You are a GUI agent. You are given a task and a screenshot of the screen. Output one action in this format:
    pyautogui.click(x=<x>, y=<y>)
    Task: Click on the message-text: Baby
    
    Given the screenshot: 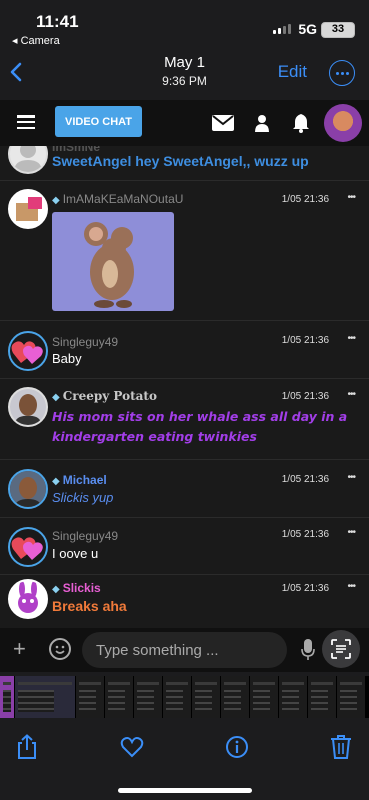 What is the action you would take?
    pyautogui.click(x=67, y=358)
    